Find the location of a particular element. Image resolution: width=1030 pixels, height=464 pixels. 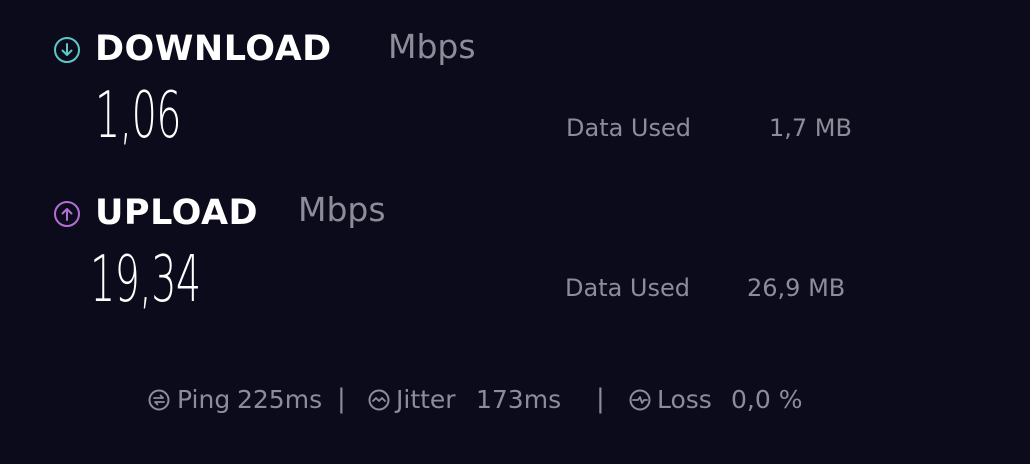

upload-title: UPLOAD is located at coordinates (177, 213).